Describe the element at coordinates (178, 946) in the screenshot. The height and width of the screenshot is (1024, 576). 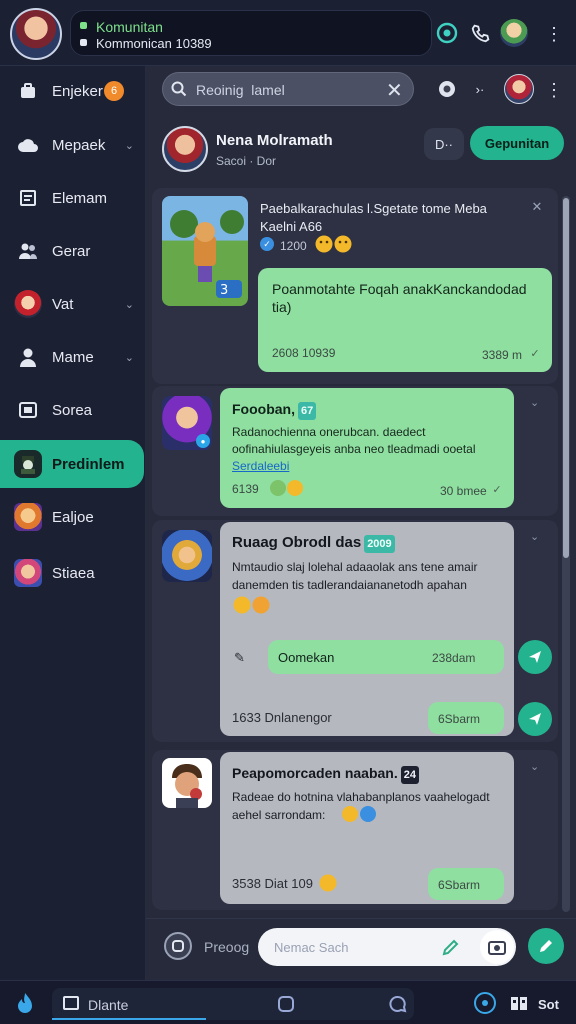
I see `attach-icon` at that location.